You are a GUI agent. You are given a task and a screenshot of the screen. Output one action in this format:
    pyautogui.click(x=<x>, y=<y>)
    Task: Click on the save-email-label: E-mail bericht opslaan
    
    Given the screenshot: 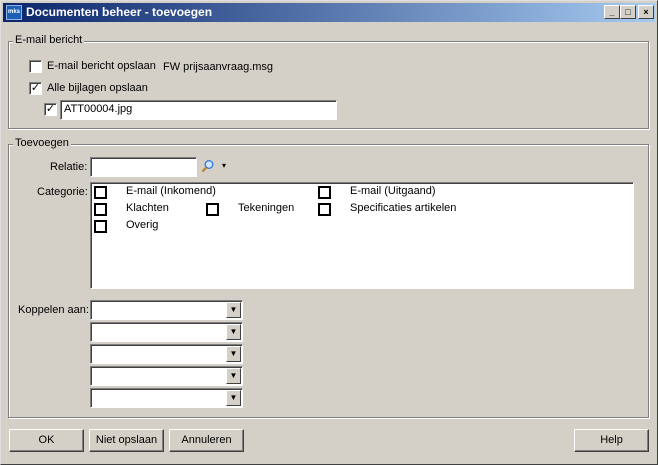 What is the action you would take?
    pyautogui.click(x=101, y=66)
    